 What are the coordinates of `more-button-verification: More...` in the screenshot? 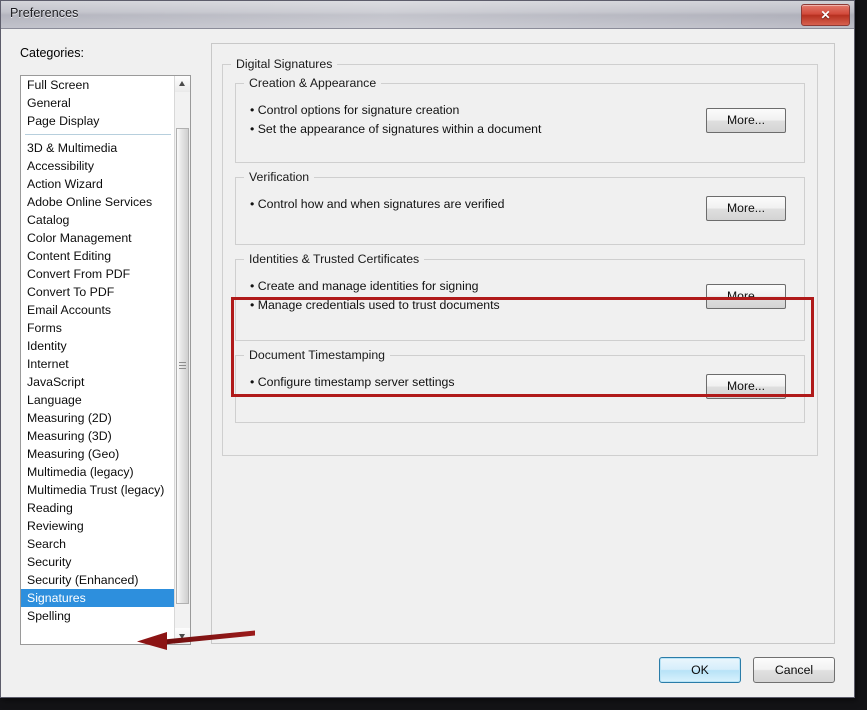 It's located at (746, 208).